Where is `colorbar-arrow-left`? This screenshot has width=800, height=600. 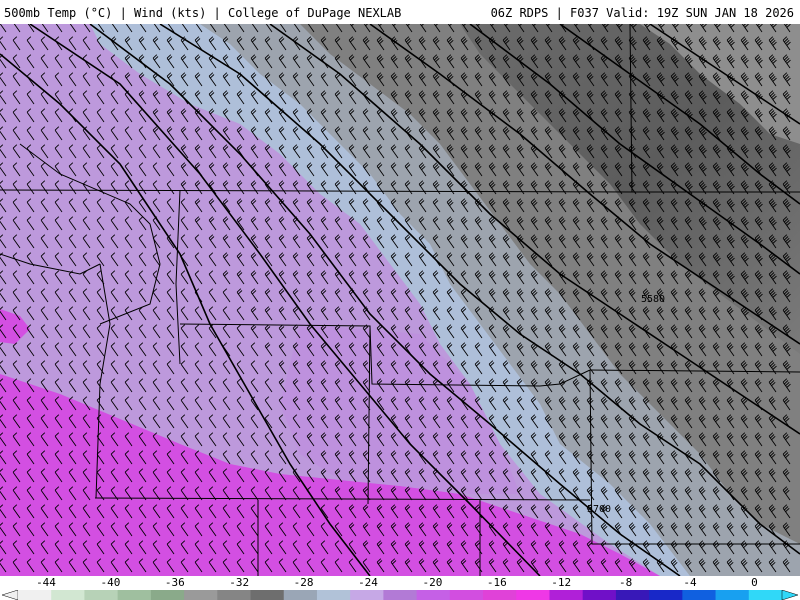 colorbar-arrow-left is located at coordinates (10, 595).